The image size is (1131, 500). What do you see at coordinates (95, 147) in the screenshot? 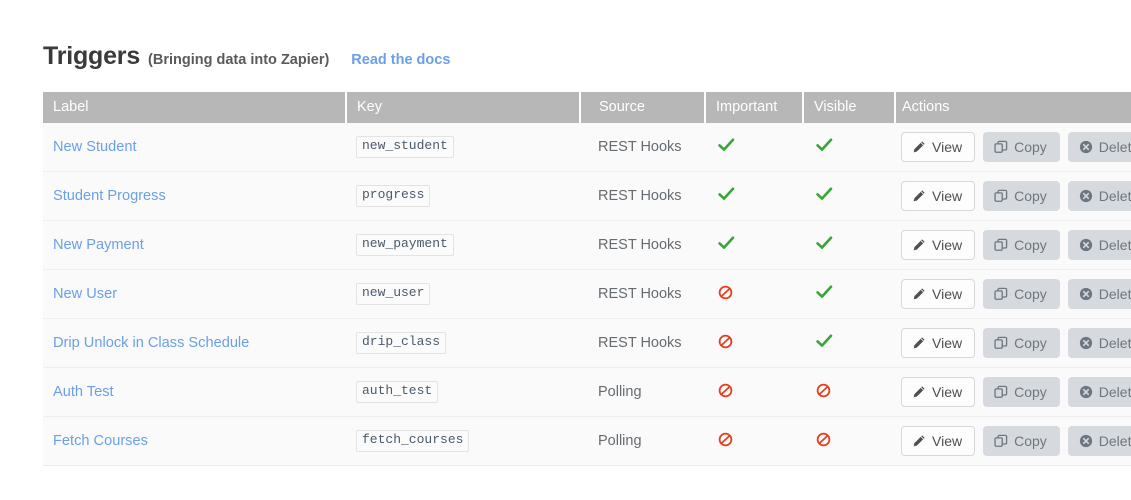
I see `trigger-label-link: New Student` at bounding box center [95, 147].